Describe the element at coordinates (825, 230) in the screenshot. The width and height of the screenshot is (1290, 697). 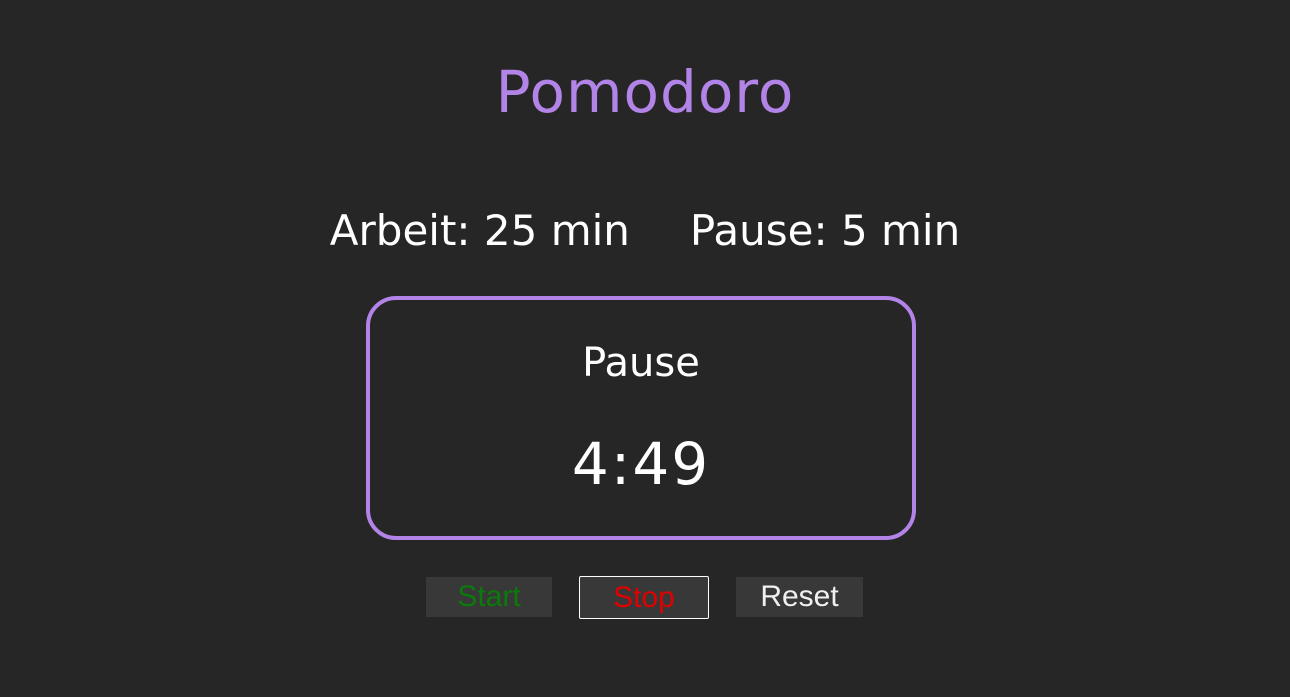
I see `break-duration-label: Pause: 5 min` at that location.